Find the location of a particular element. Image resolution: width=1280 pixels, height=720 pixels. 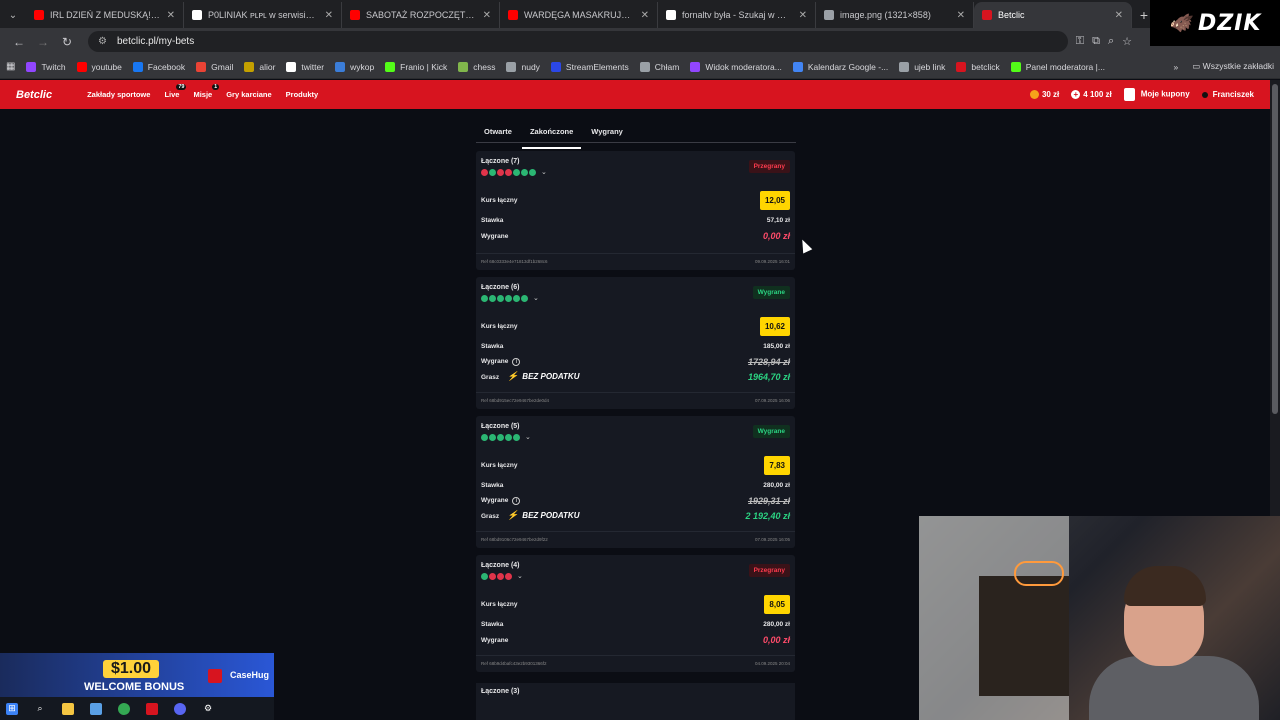

bookmark-item: twitter is located at coordinates (305, 66).